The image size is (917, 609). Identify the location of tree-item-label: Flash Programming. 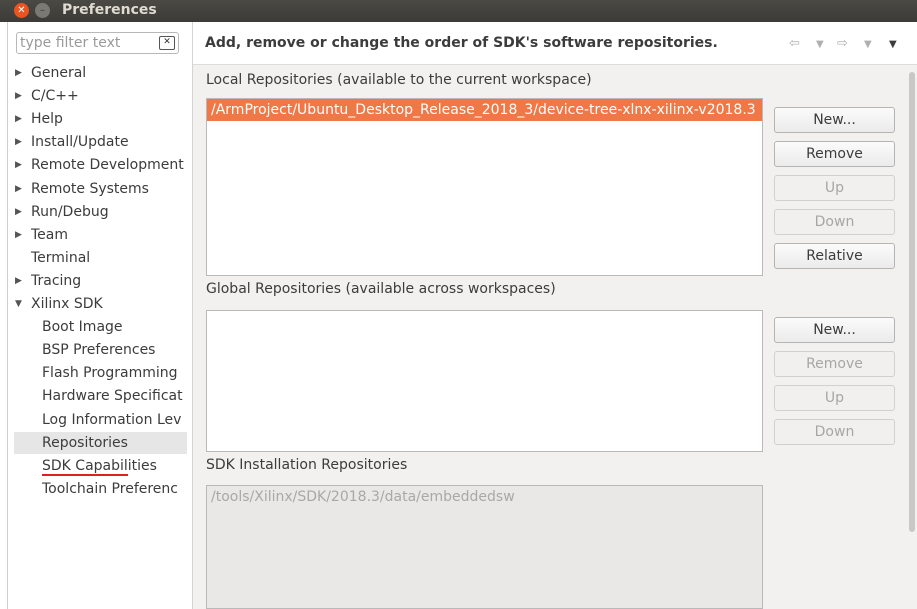
(110, 373).